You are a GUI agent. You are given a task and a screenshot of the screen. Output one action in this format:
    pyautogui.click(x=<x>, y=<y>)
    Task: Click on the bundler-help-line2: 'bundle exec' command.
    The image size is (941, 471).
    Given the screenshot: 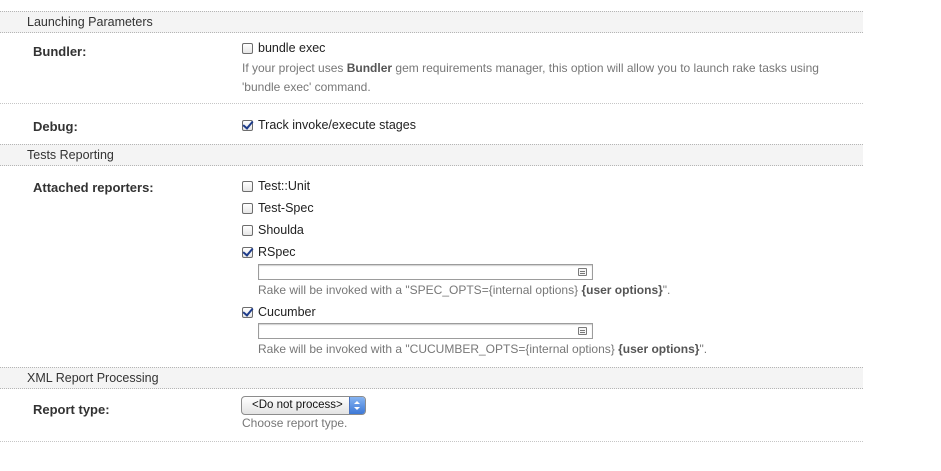 What is the action you would take?
    pyautogui.click(x=306, y=87)
    